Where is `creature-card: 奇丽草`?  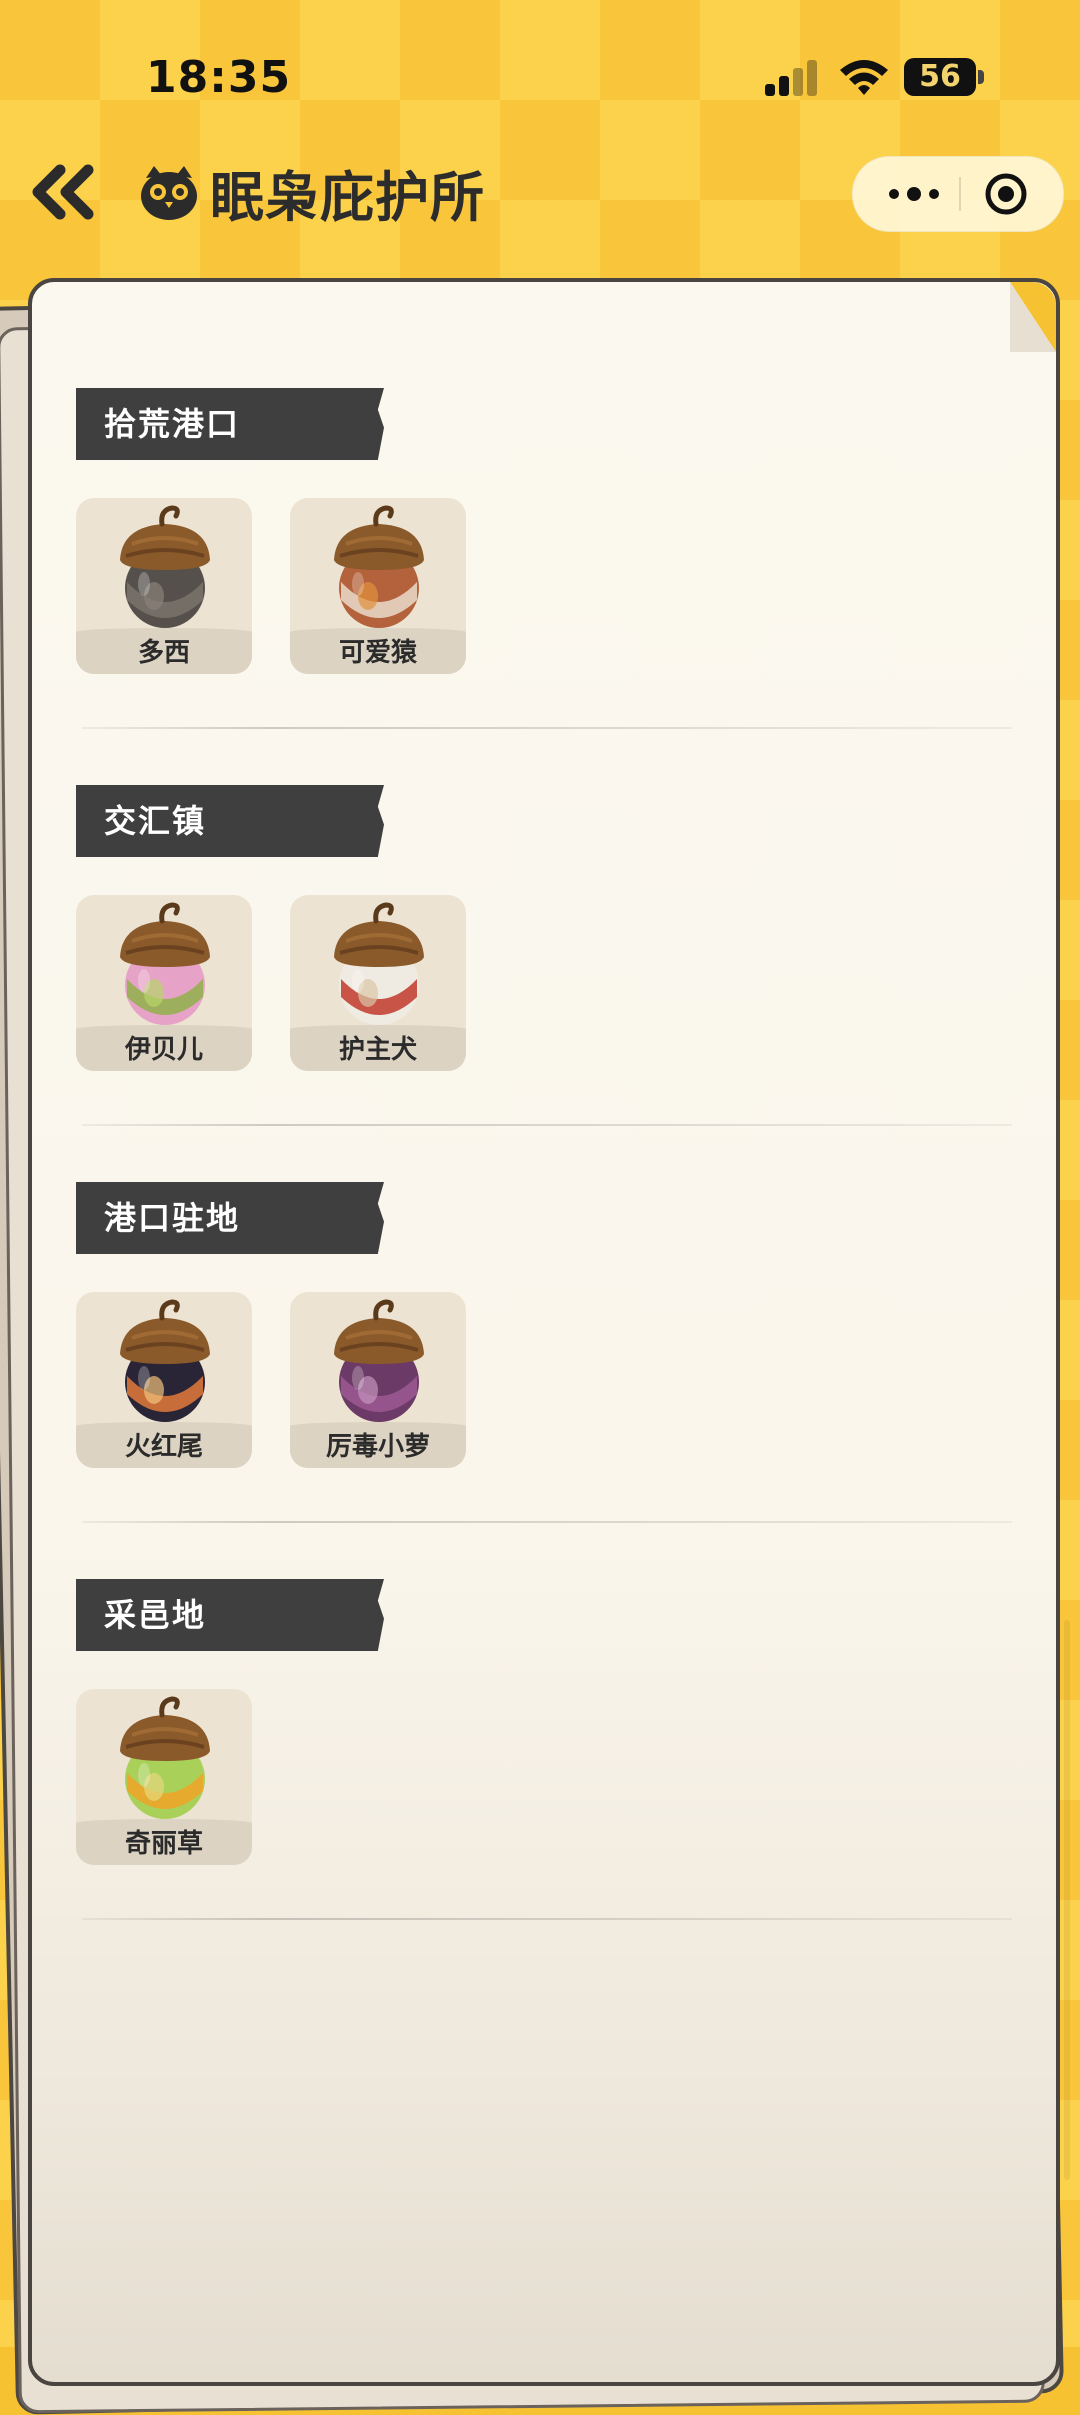 creature-card: 奇丽草 is located at coordinates (164, 1777).